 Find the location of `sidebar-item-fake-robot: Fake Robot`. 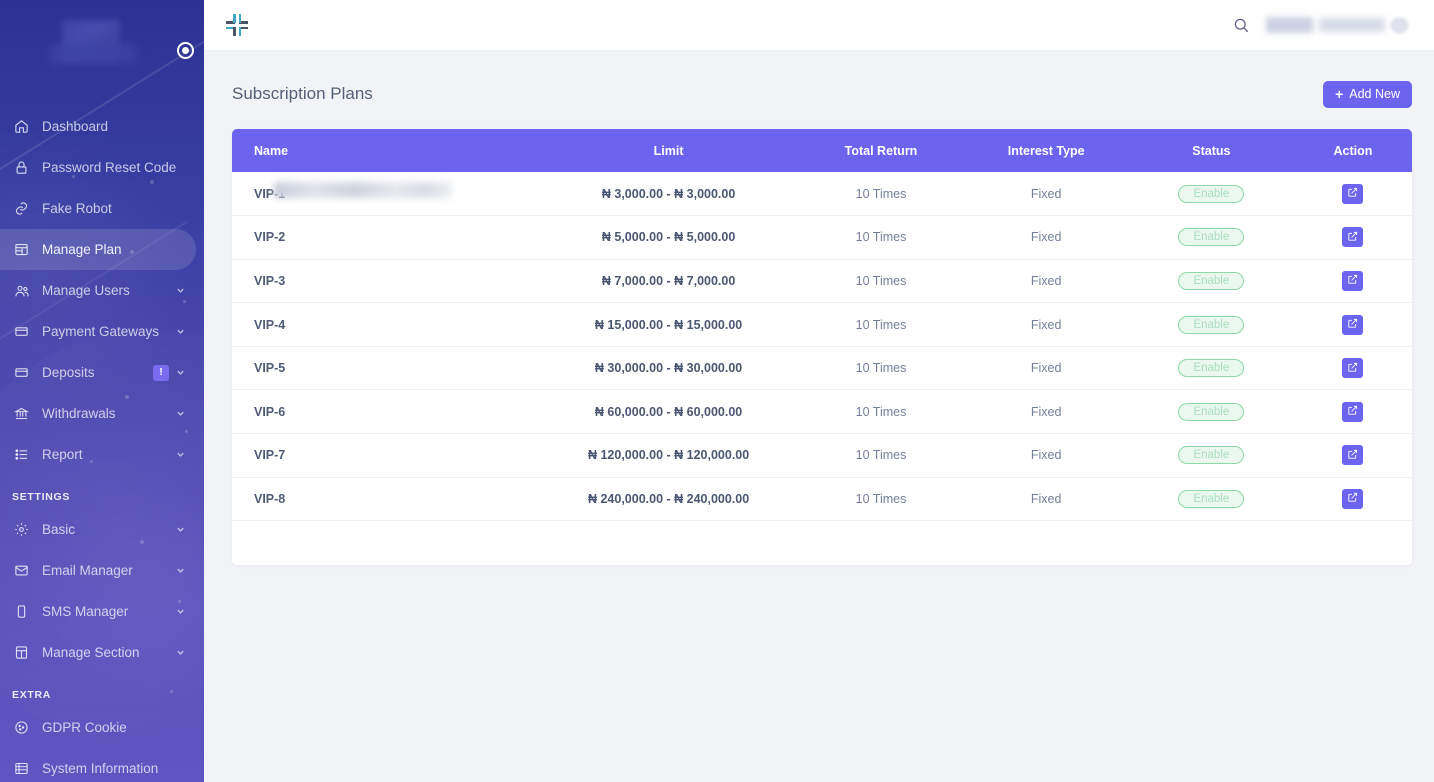

sidebar-item-fake-robot: Fake Robot is located at coordinates (102, 208).